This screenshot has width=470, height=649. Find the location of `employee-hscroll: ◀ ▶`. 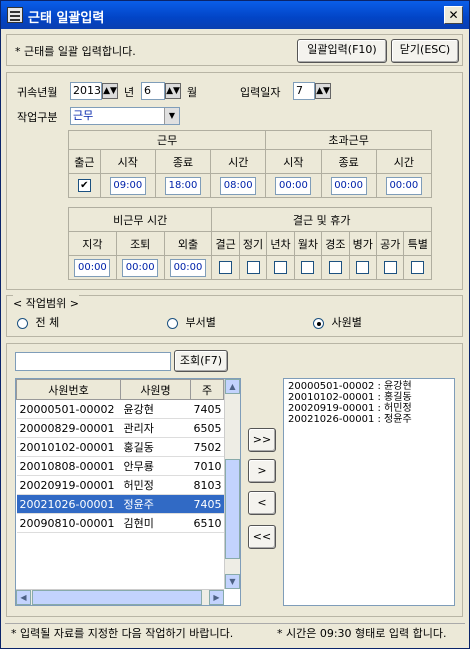

employee-hscroll: ◀ ▶ is located at coordinates (120, 597).